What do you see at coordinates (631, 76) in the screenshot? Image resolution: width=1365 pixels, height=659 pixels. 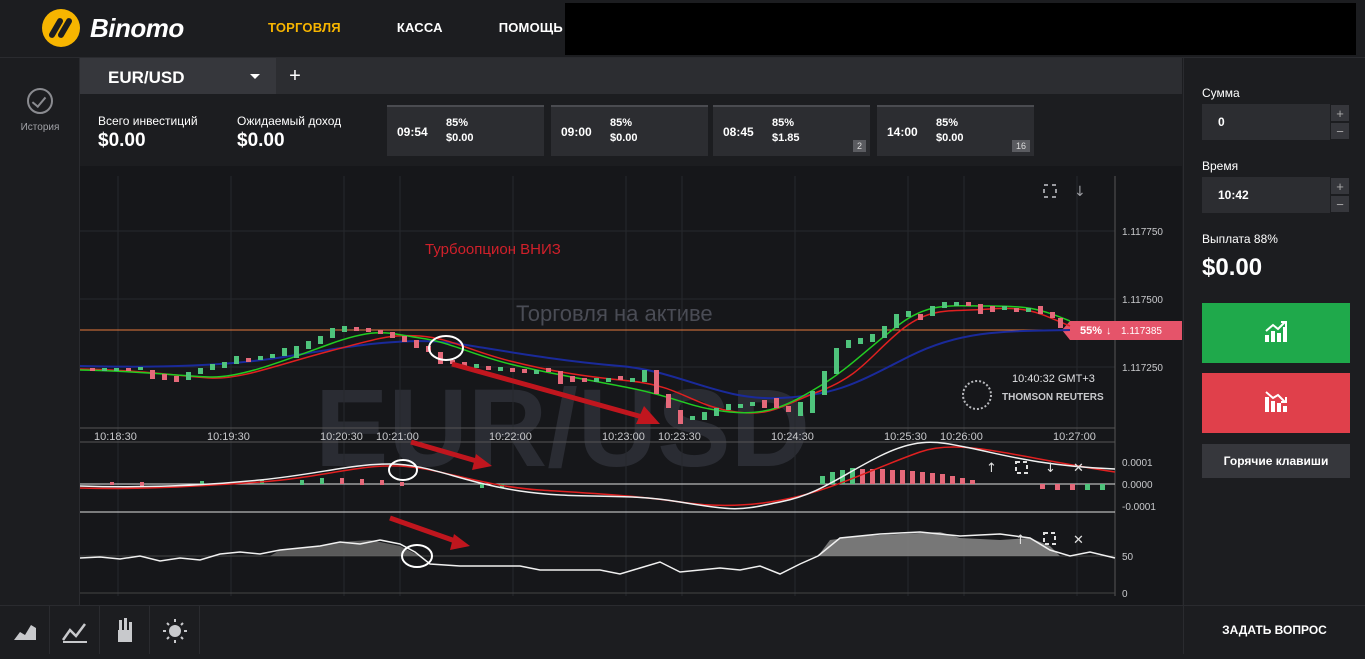 I see `asset-tab-bar: EUR/USD +` at bounding box center [631, 76].